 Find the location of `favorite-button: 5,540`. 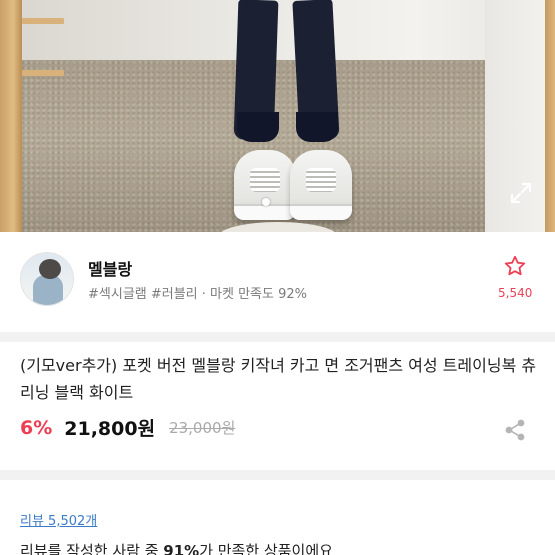

favorite-button: 5,540 is located at coordinates (515, 284).